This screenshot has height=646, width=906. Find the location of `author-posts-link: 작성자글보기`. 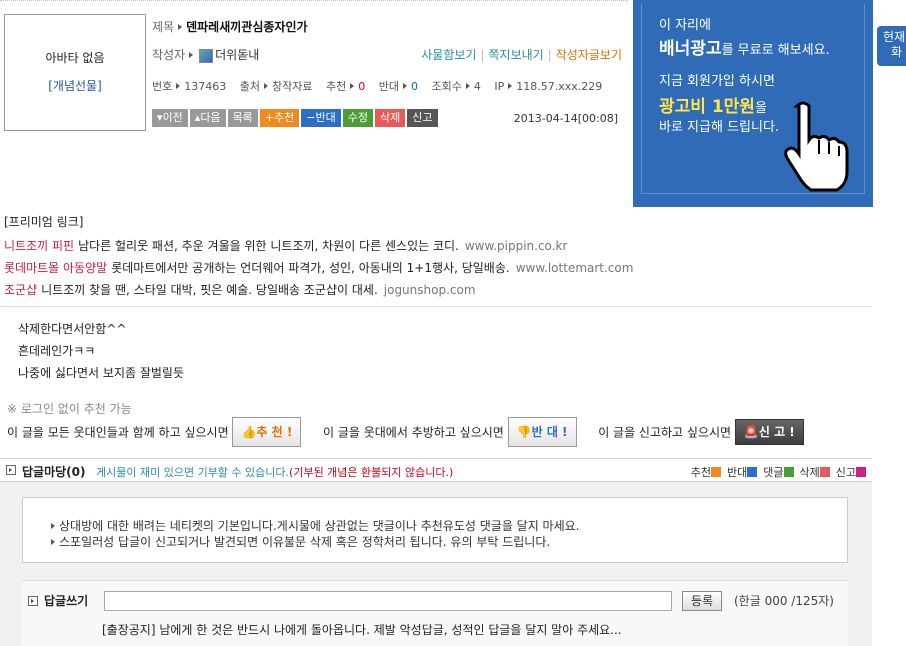

author-posts-link: 작성자글보기 is located at coordinates (589, 55).